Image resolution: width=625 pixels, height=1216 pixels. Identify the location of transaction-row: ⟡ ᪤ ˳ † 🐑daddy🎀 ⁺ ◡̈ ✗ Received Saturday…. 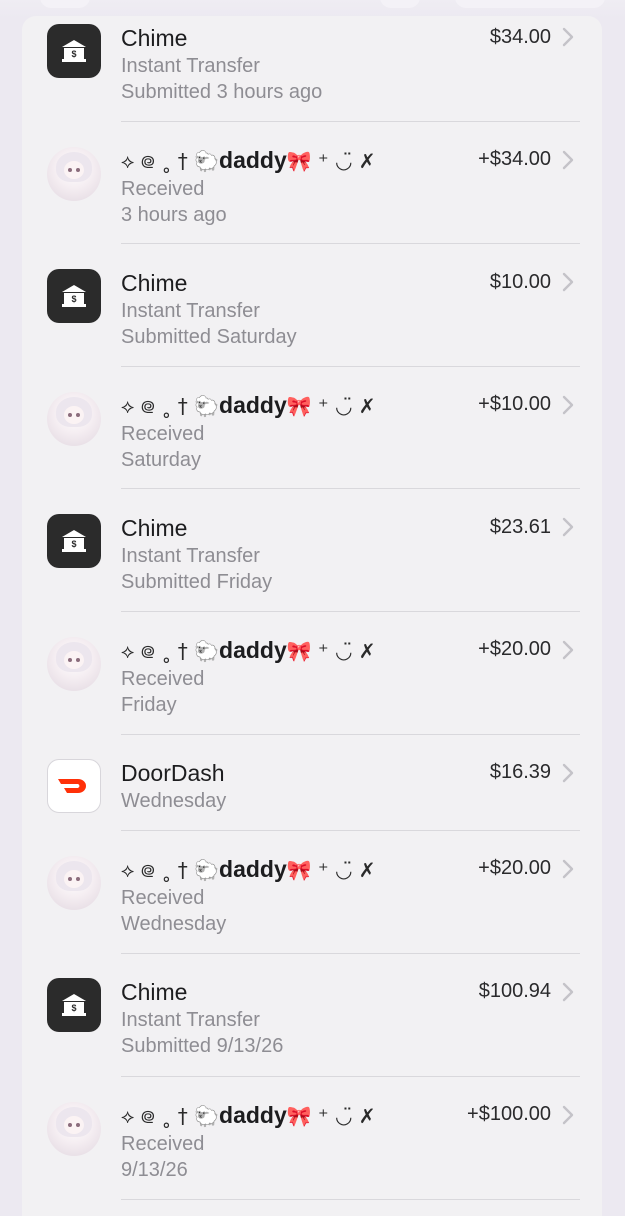
(312, 428).